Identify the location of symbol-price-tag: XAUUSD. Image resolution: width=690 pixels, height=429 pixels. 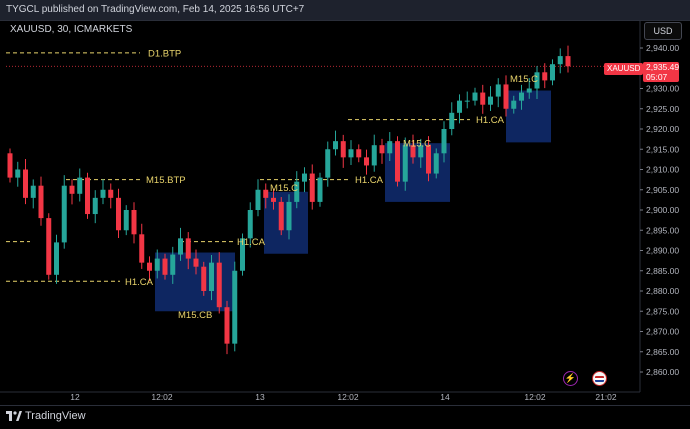
(624, 69).